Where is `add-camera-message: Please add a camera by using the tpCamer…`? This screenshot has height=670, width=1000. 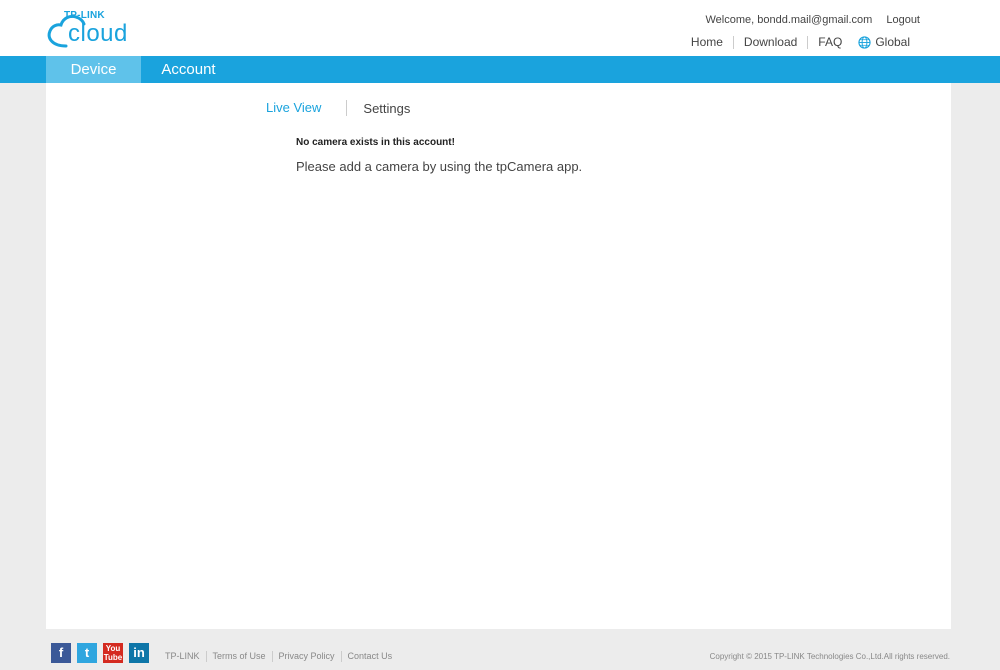
add-camera-message: Please add a camera by using the tpCamer… is located at coordinates (439, 166).